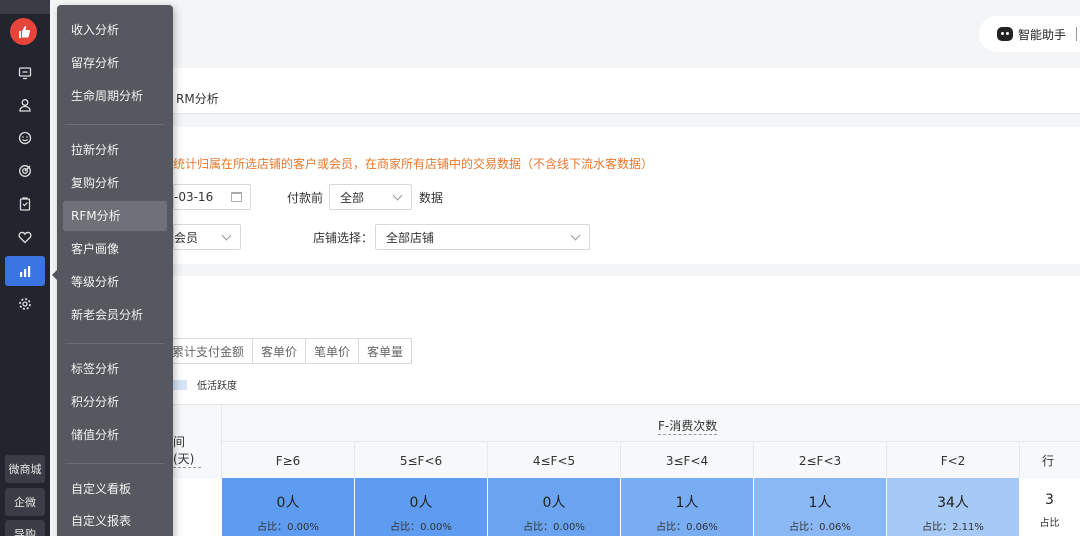 This screenshot has height=536, width=1080. Describe the element at coordinates (25, 271) in the screenshot. I see `bar-chart-icon` at that location.